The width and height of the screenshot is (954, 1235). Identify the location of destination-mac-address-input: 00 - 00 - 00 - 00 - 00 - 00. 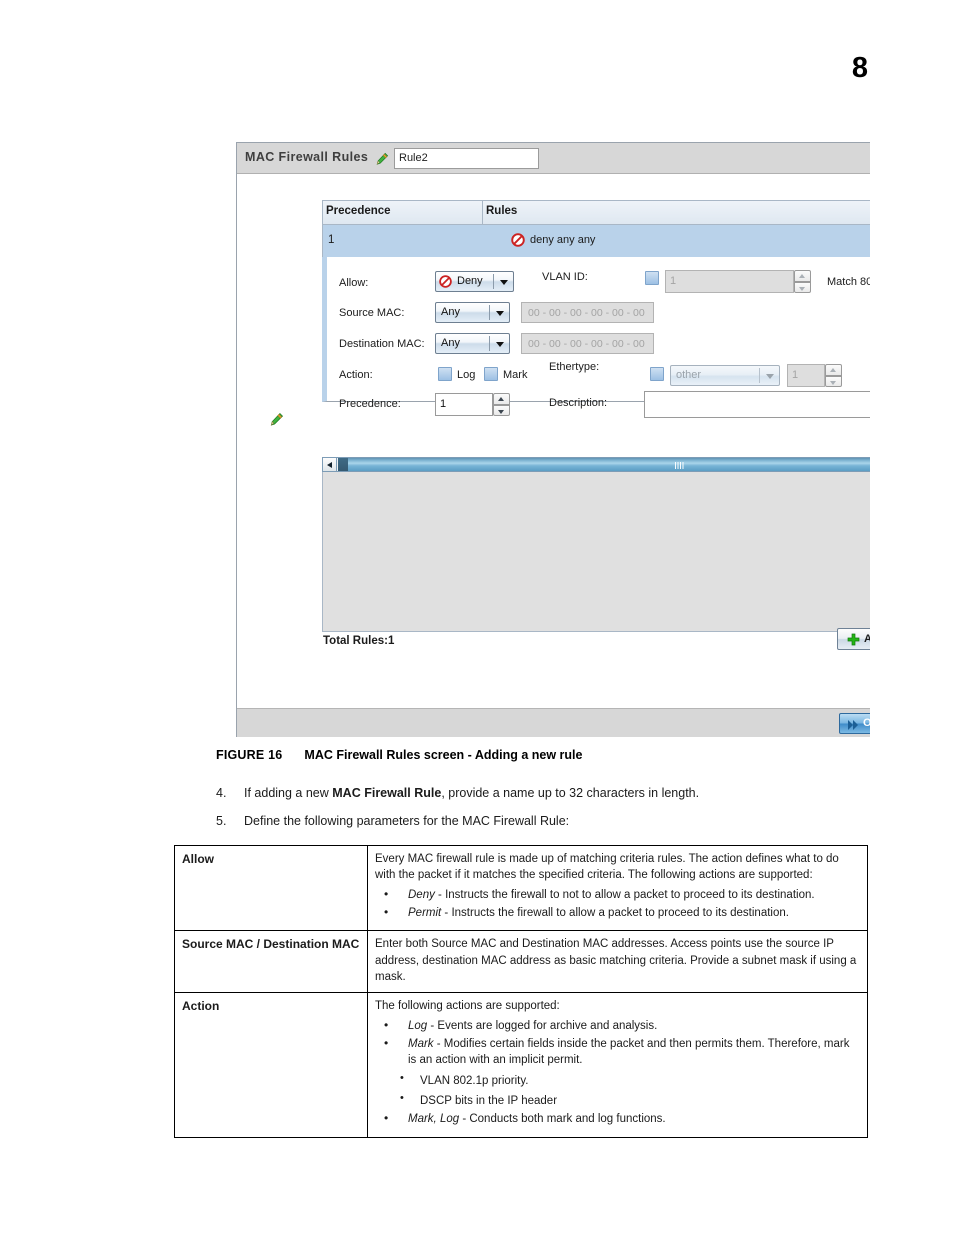
(587, 343).